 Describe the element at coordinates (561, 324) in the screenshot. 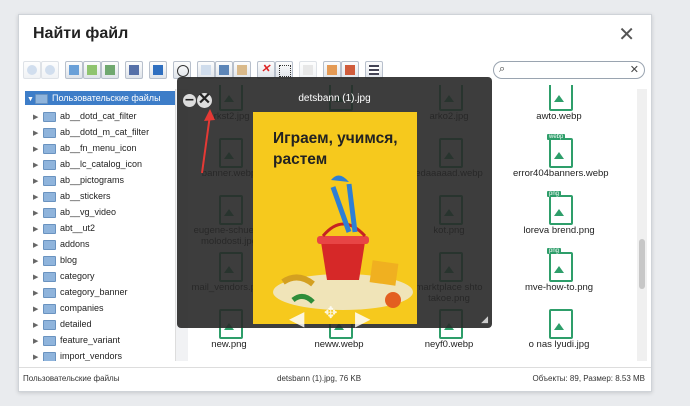

I see `image-file-icon` at that location.